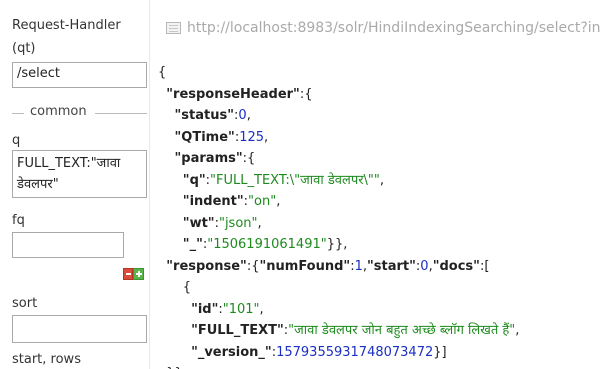 The width and height of the screenshot is (600, 369). I want to click on json-key-q: "q", so click(194, 180).